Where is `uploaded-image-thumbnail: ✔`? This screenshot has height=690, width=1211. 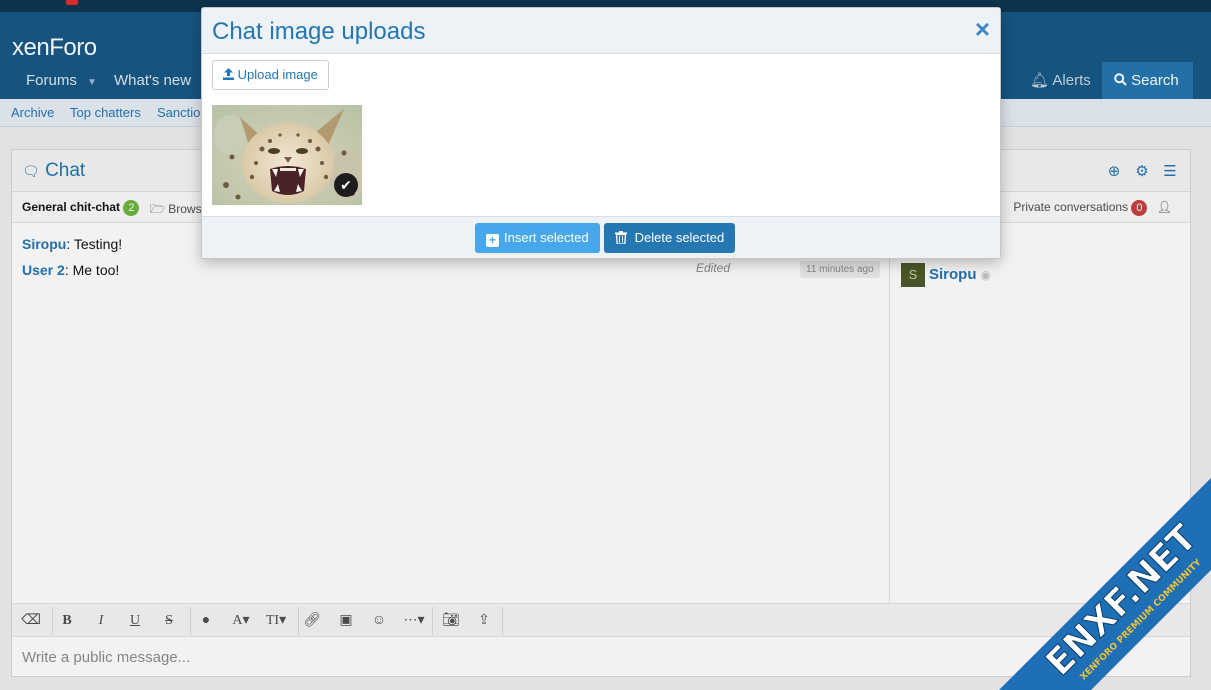
uploaded-image-thumbnail: ✔ is located at coordinates (287, 155).